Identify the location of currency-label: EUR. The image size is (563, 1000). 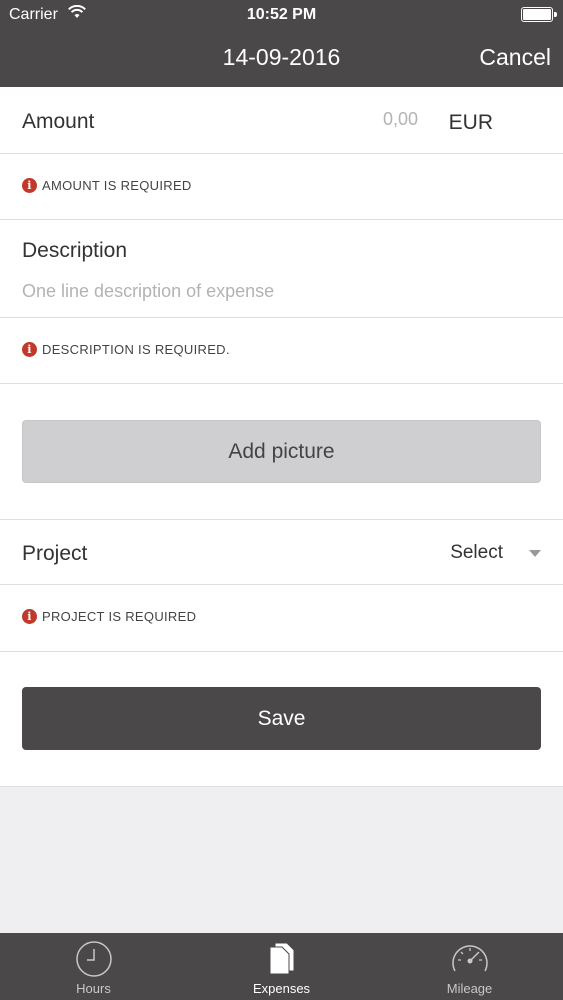
(470, 122).